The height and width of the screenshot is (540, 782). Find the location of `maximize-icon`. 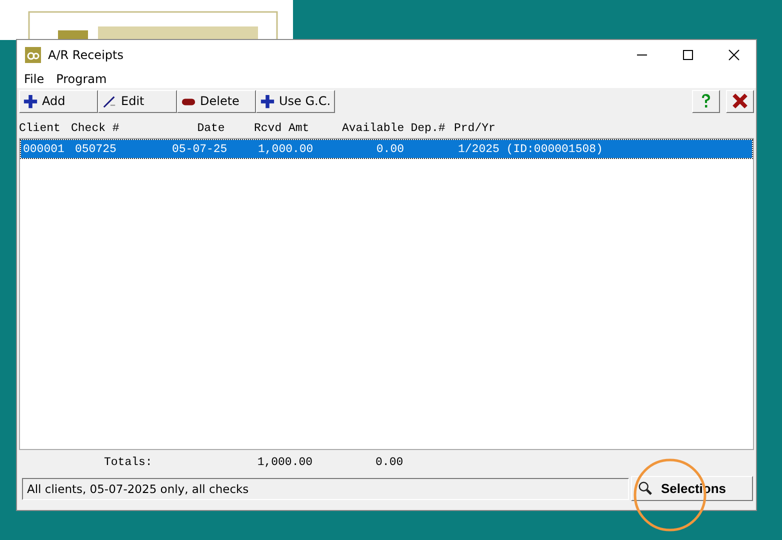

maximize-icon is located at coordinates (688, 55).